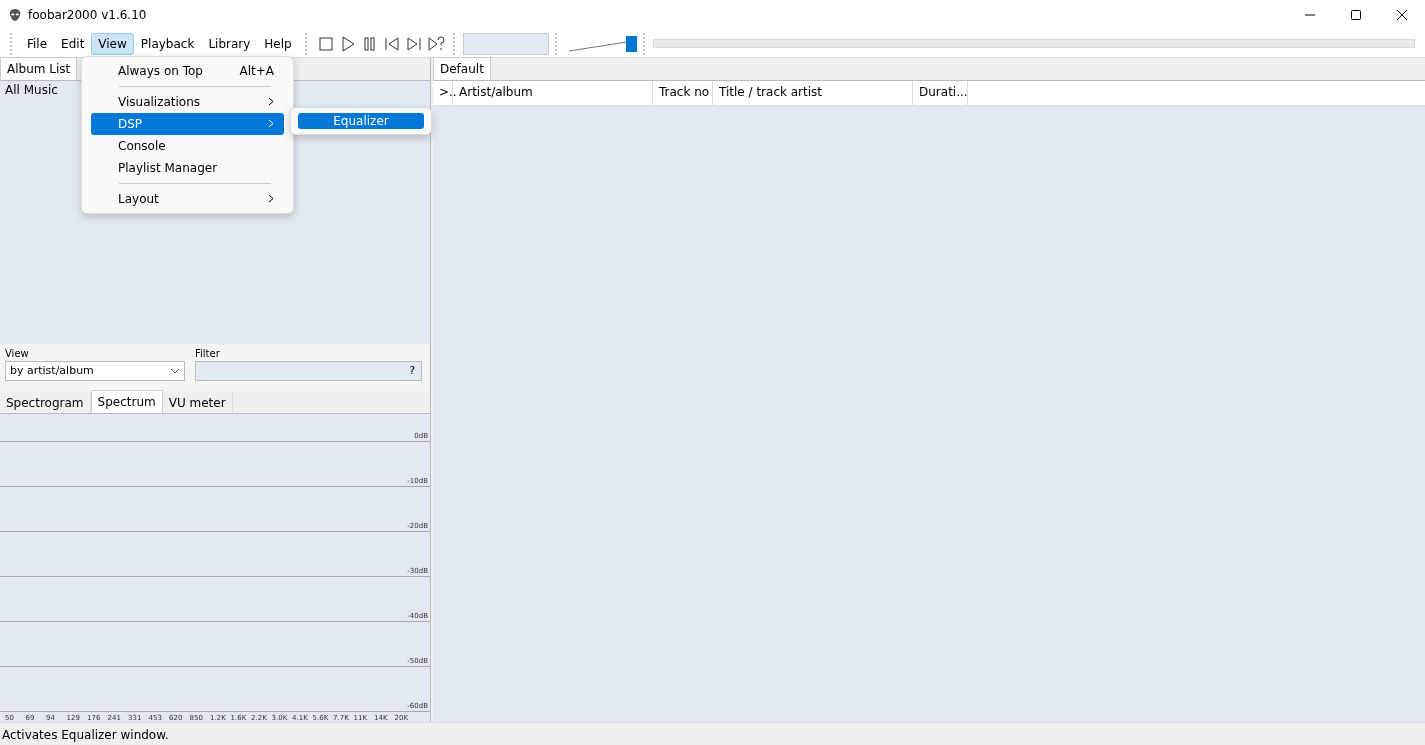 This screenshot has width=1425, height=745. I want to click on menu-item: Playlist Manager, so click(187, 168).